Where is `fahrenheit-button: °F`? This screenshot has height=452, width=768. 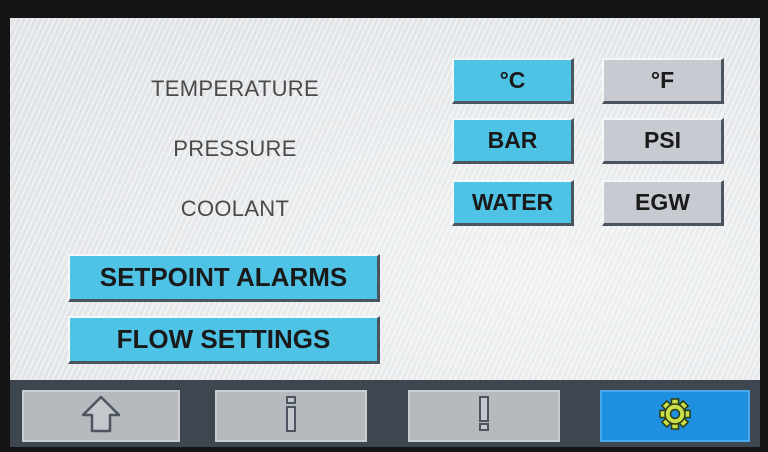
fahrenheit-button: °F is located at coordinates (663, 81).